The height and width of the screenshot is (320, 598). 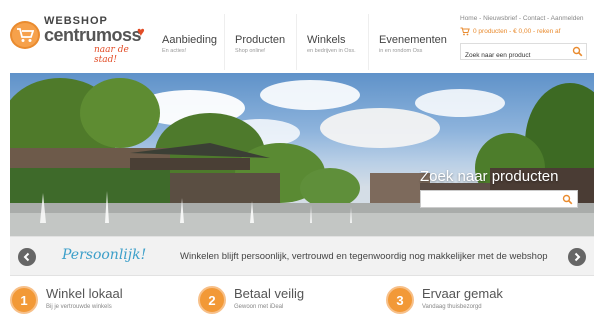 What do you see at coordinates (24, 300) in the screenshot?
I see `step-number-icon: 1` at bounding box center [24, 300].